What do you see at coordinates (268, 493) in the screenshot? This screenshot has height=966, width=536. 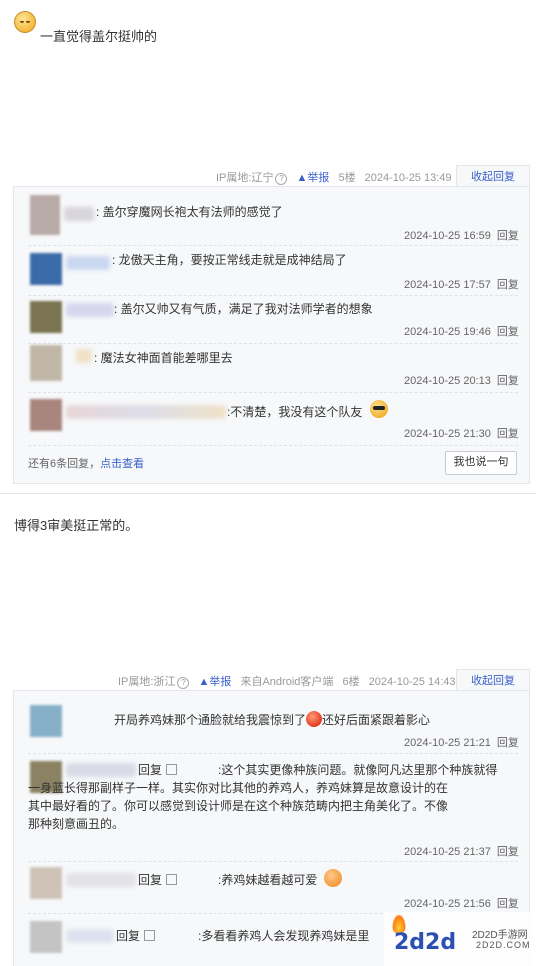 I see `post-divider` at bounding box center [268, 493].